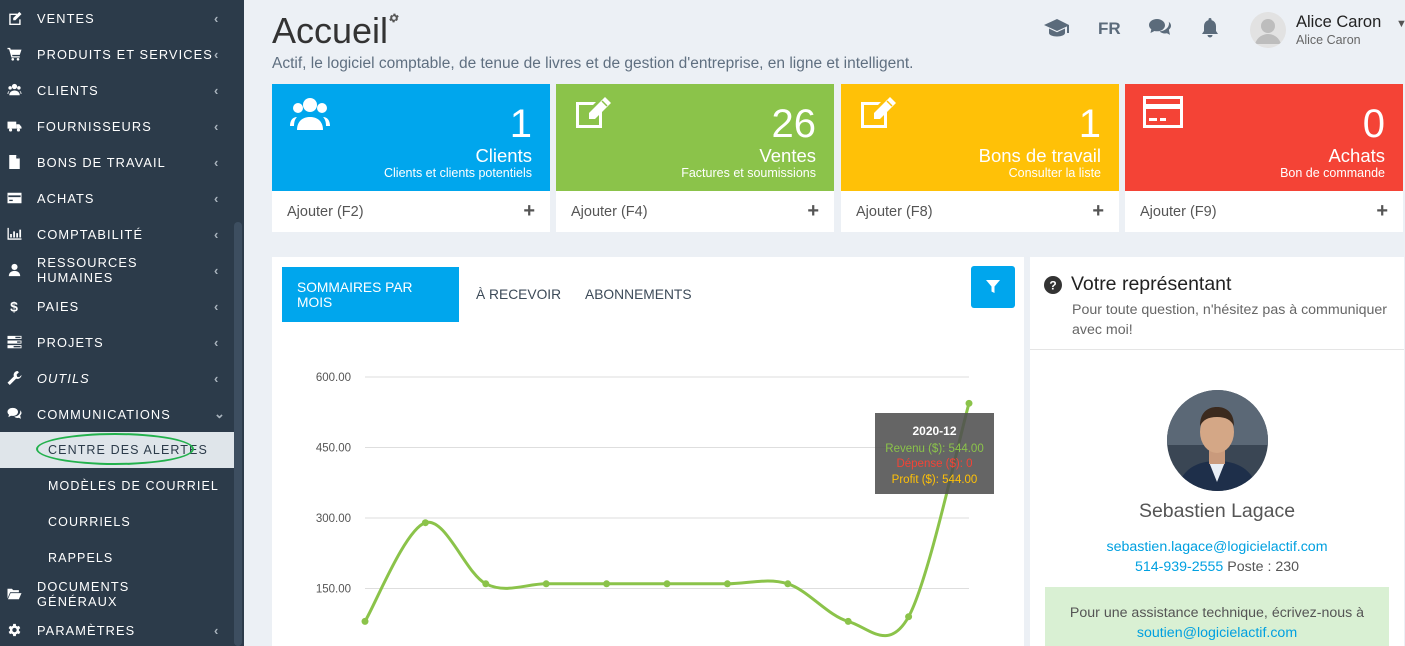  Describe the element at coordinates (117, 558) in the screenshot. I see `sidebar-subitem-rappels: RAPPELS` at that location.